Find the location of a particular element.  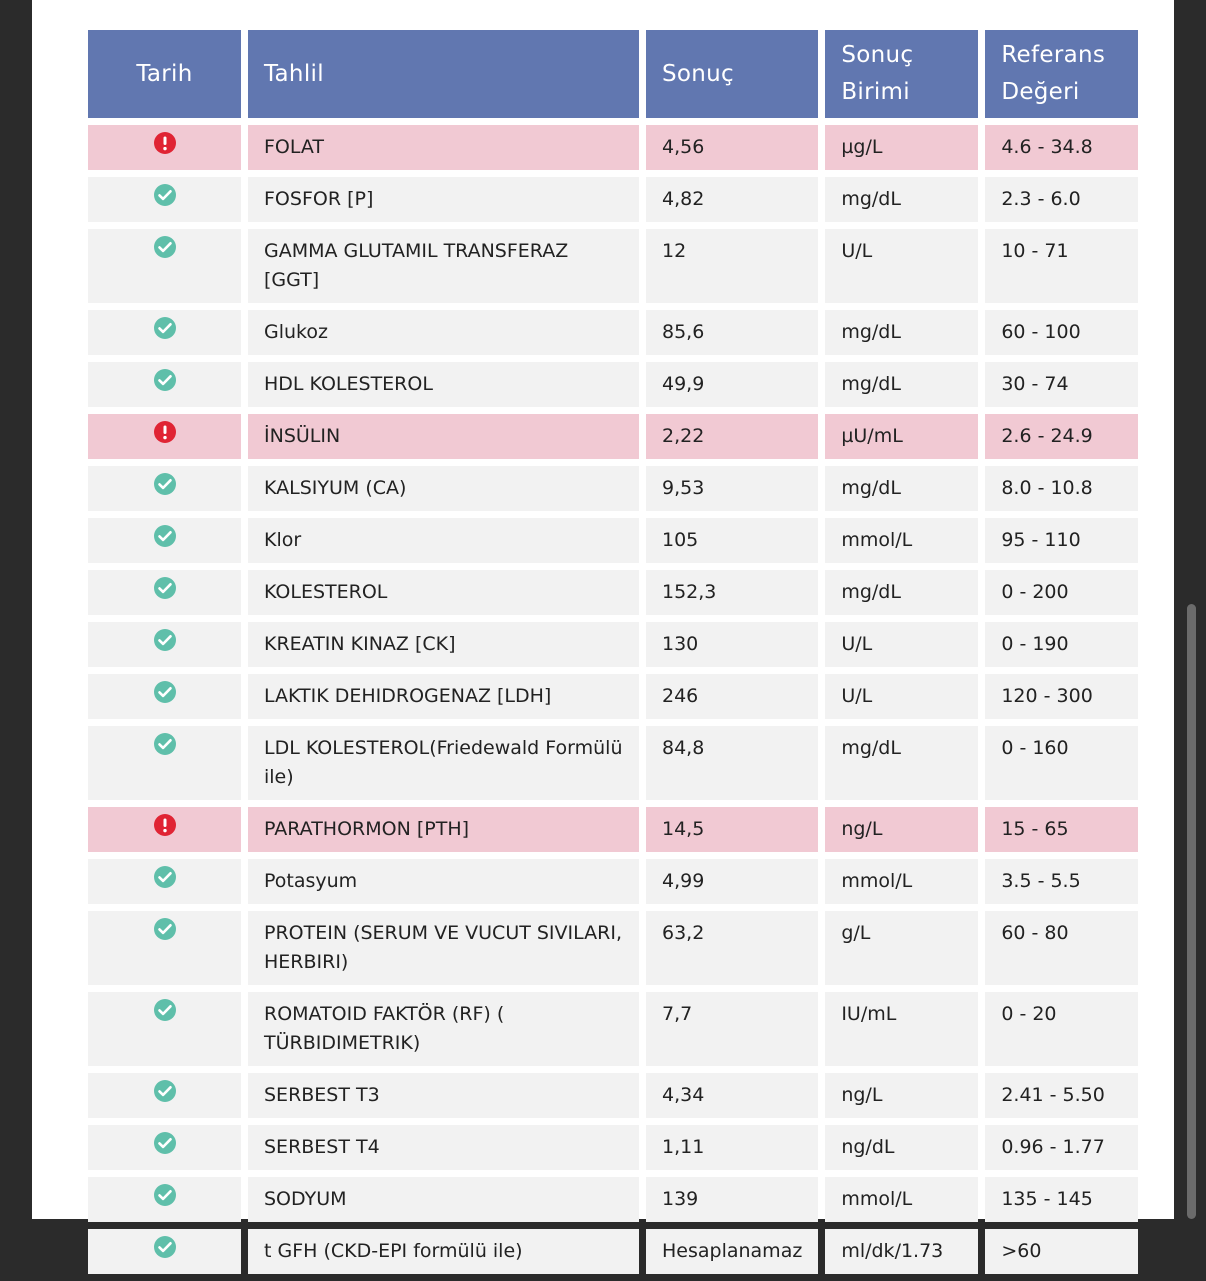

reference-cell: 2.6 - 24.9 is located at coordinates (1062, 436).